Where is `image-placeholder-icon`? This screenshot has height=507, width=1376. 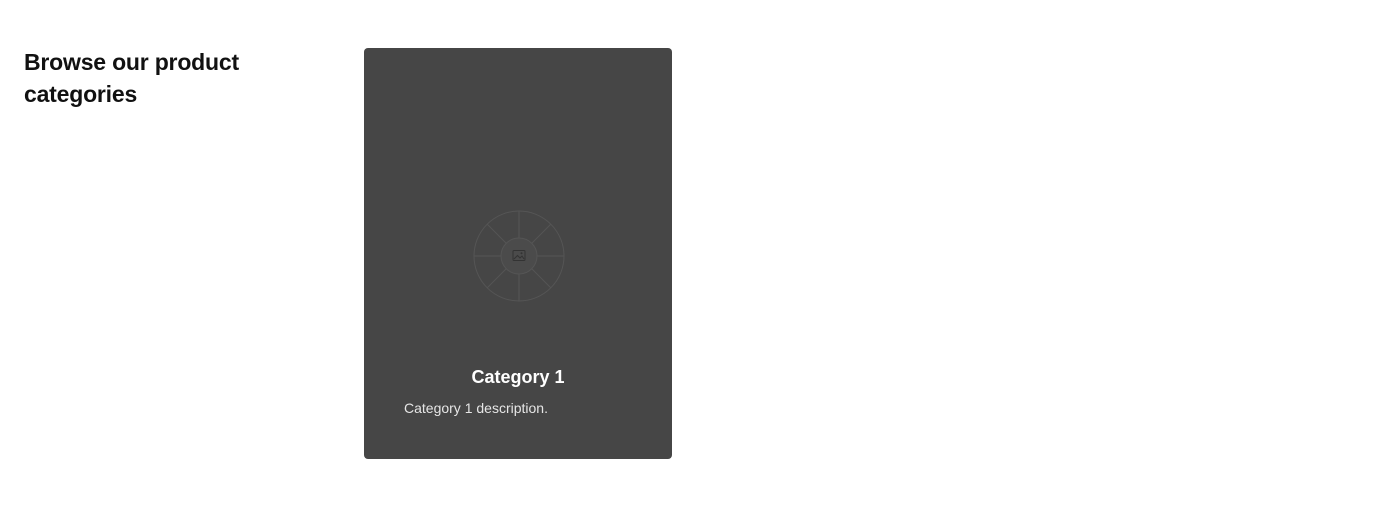 image-placeholder-icon is located at coordinates (519, 256).